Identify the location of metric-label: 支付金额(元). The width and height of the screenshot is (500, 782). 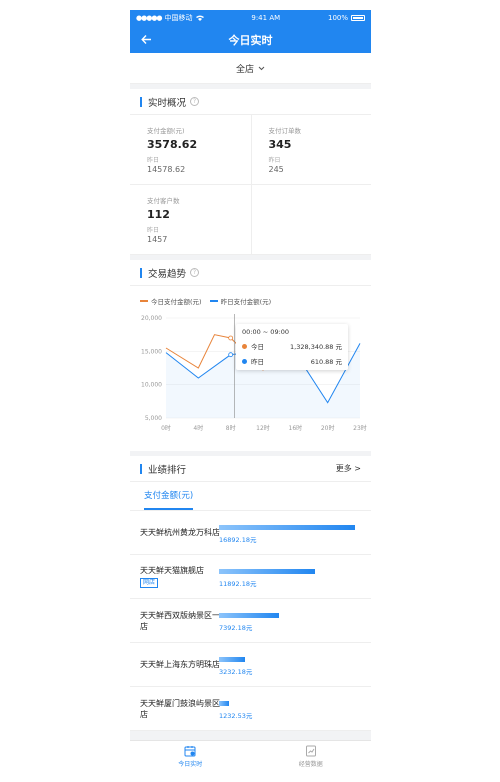
(166, 131).